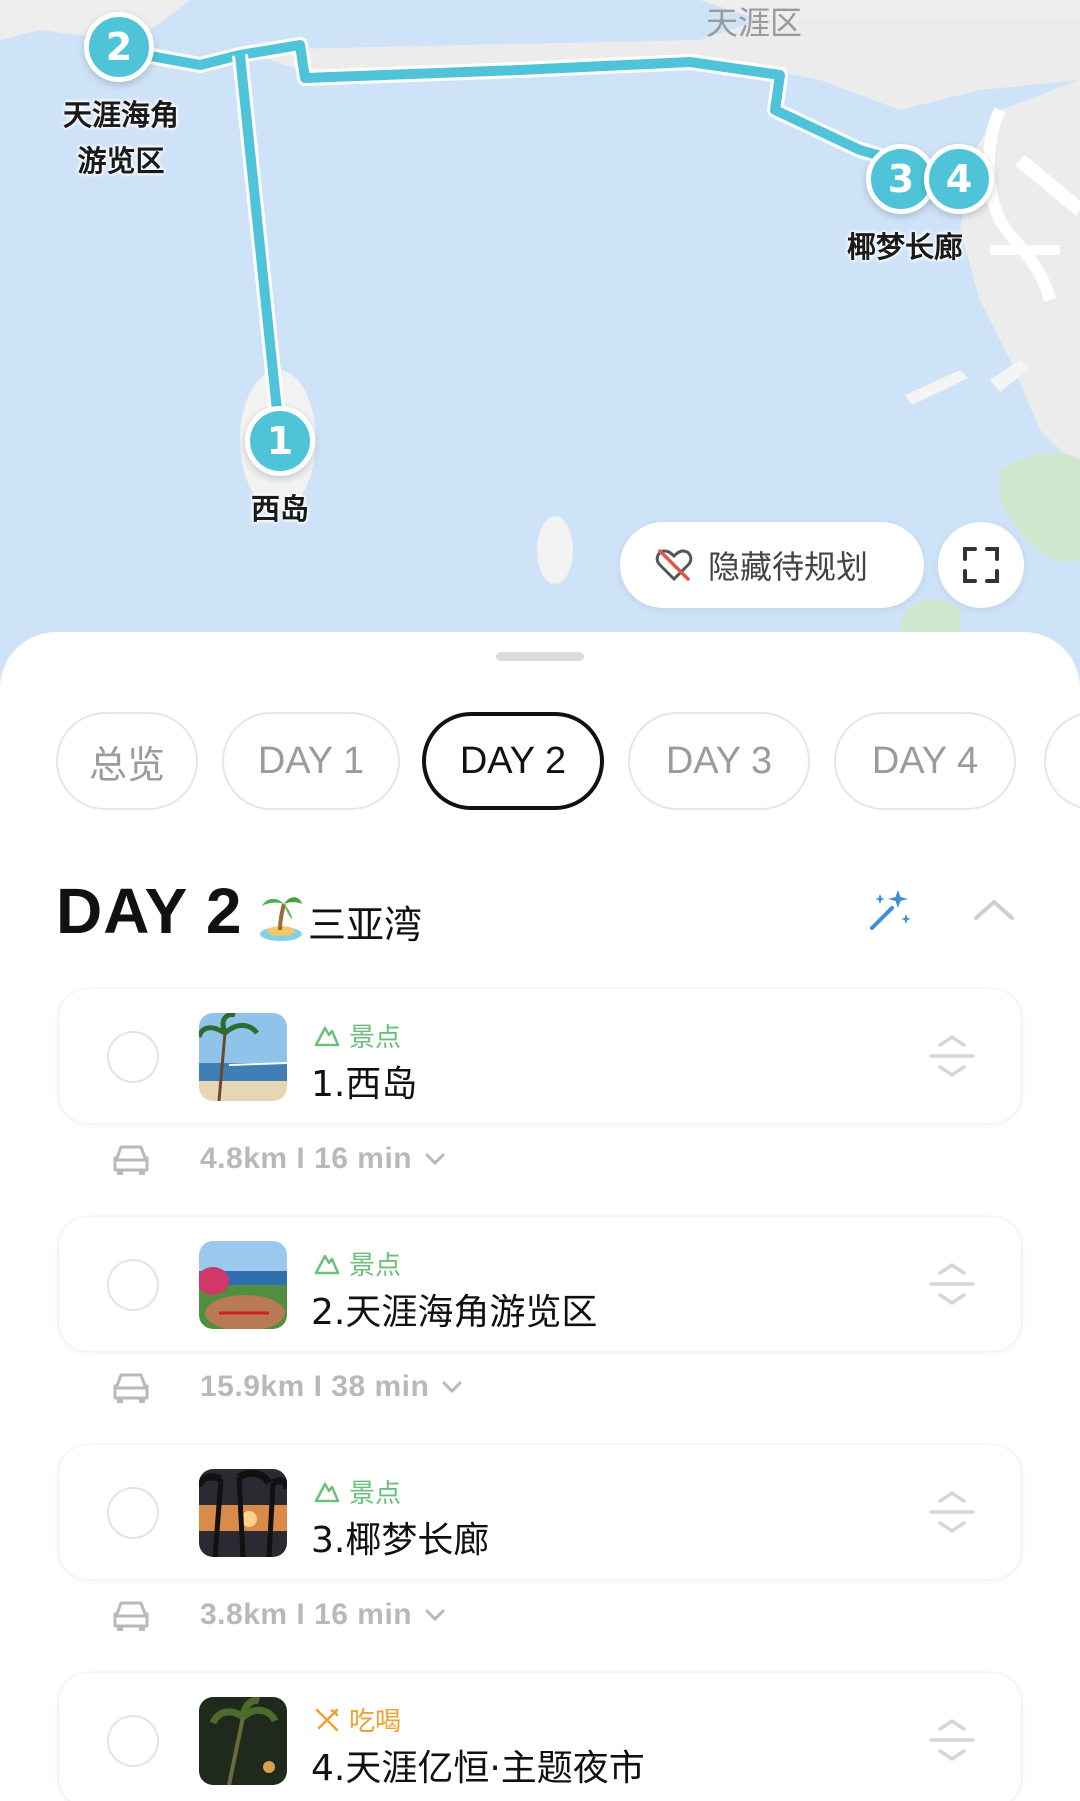 The width and height of the screenshot is (1080, 1801). I want to click on fork-knife-icon, so click(327, 1719).